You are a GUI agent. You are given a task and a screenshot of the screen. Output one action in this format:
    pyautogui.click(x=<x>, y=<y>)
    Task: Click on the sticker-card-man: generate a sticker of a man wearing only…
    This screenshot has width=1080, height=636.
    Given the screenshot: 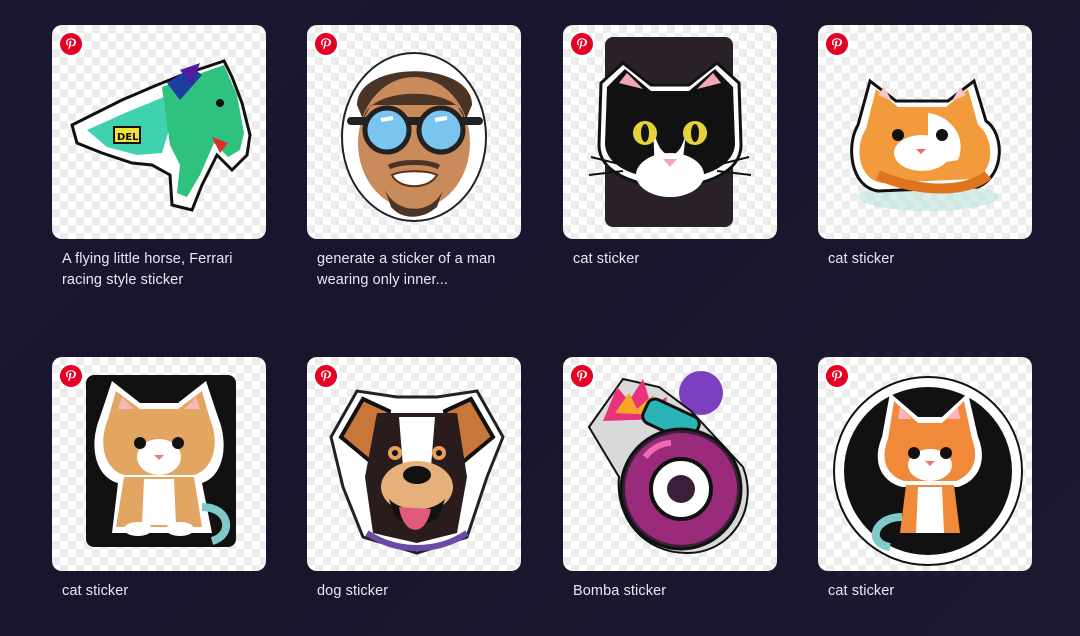 What is the action you would take?
    pyautogui.click(x=414, y=158)
    